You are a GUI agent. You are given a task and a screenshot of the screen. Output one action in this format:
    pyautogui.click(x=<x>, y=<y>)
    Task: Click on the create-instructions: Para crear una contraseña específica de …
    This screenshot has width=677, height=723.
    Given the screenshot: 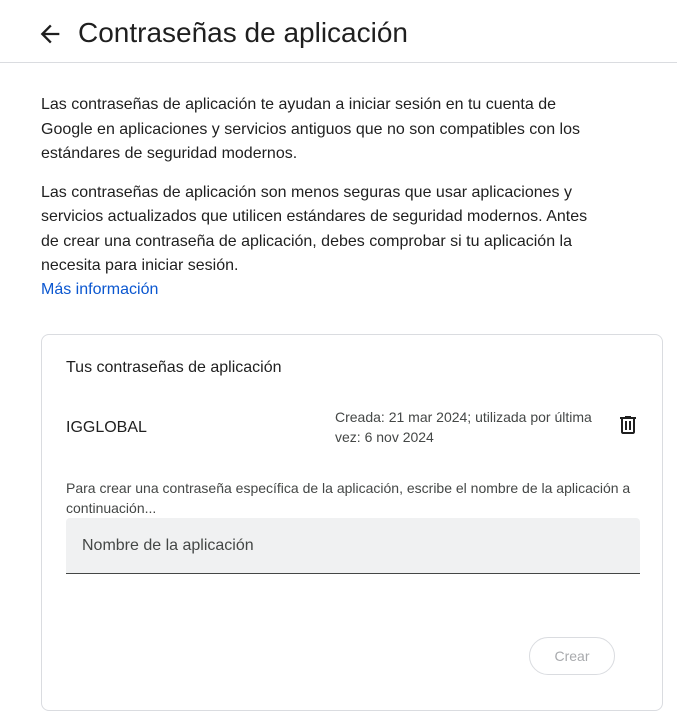 What is the action you would take?
    pyautogui.click(x=348, y=498)
    